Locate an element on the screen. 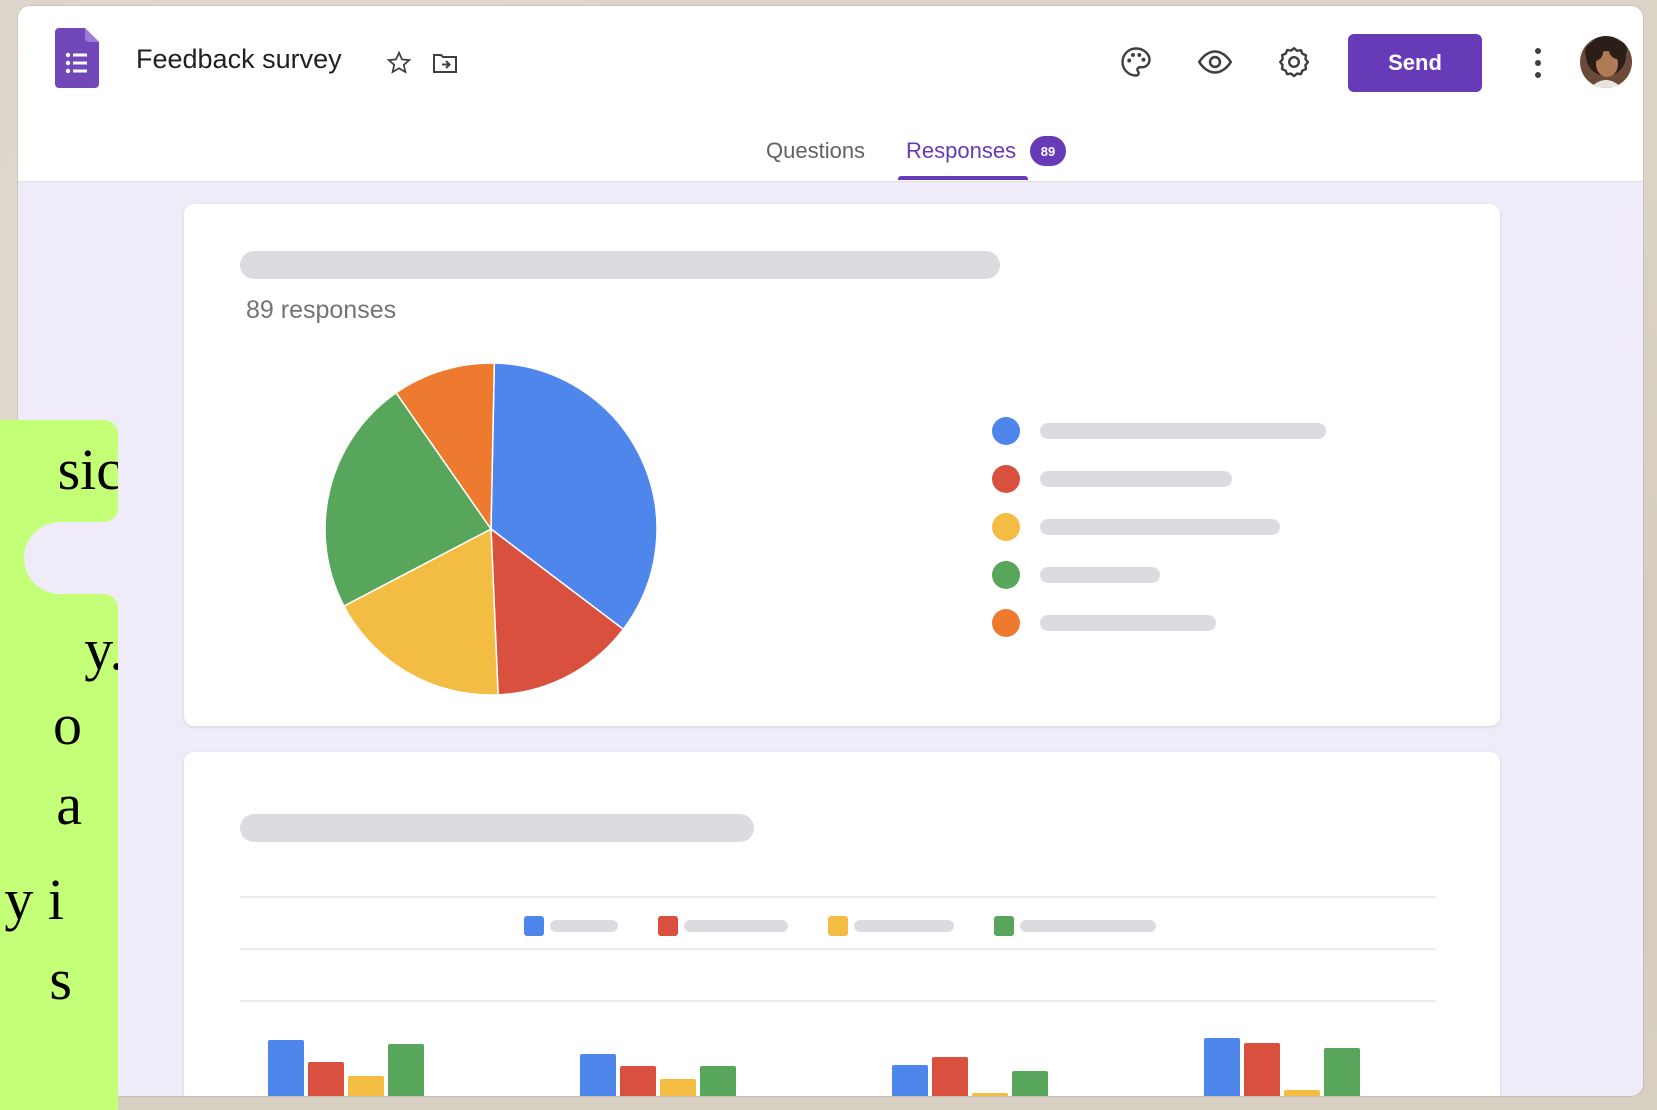  tab-questions: Questions is located at coordinates (815, 151).